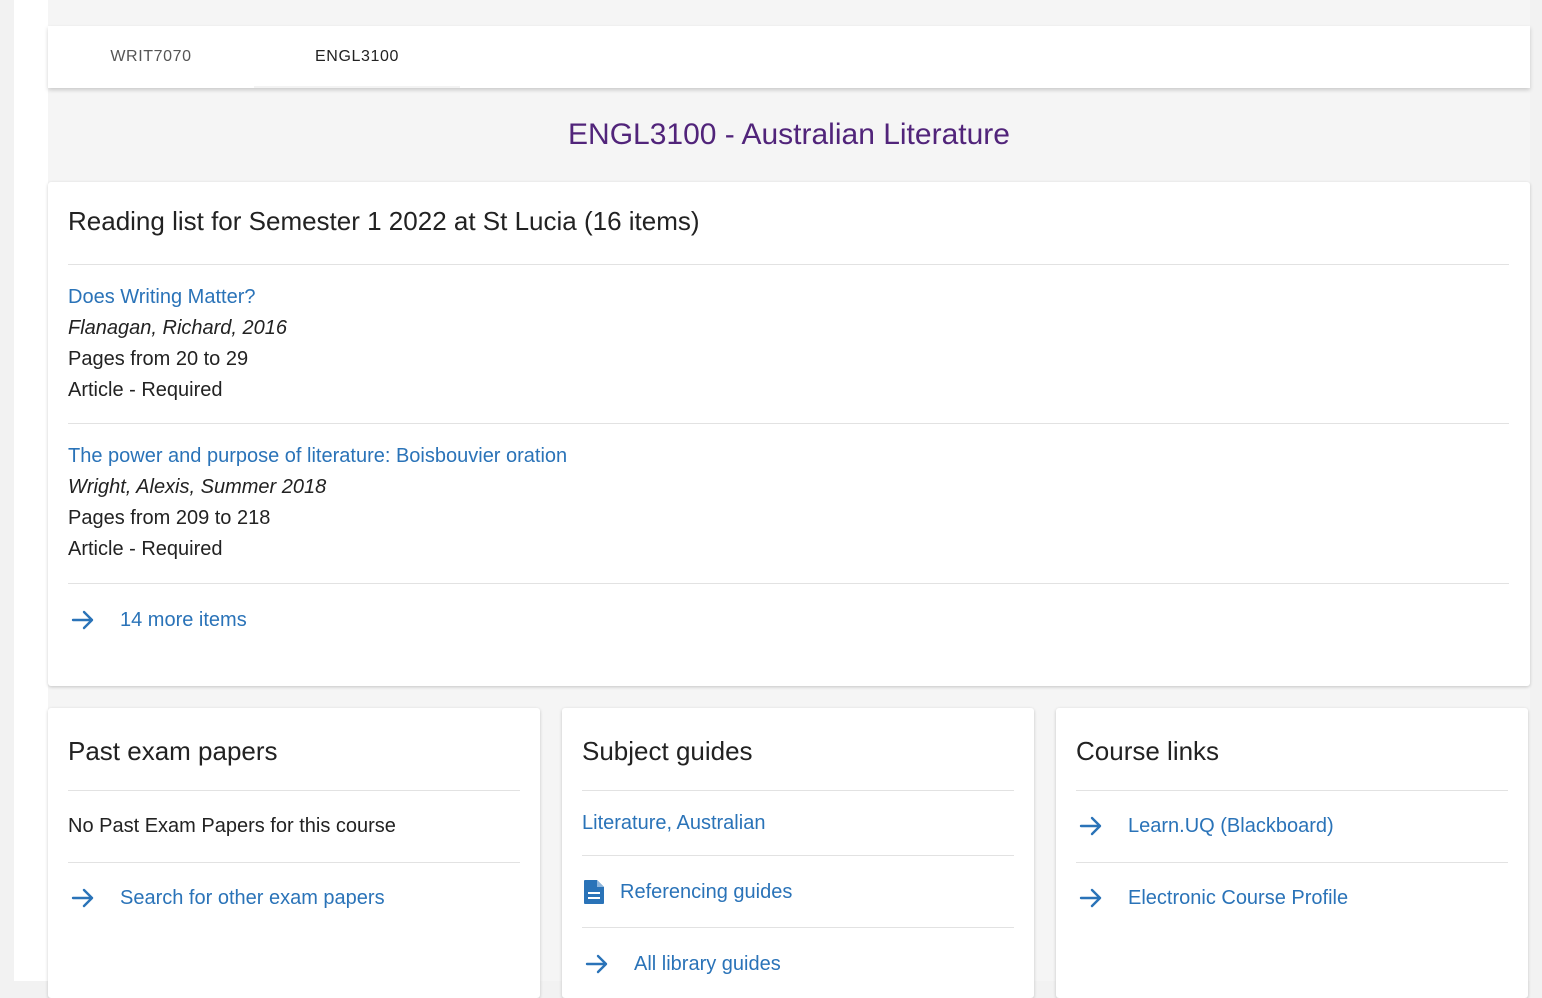 The image size is (1542, 998). What do you see at coordinates (789, 57) in the screenshot?
I see `course-tabs: WRIT7070 ENGL3100` at bounding box center [789, 57].